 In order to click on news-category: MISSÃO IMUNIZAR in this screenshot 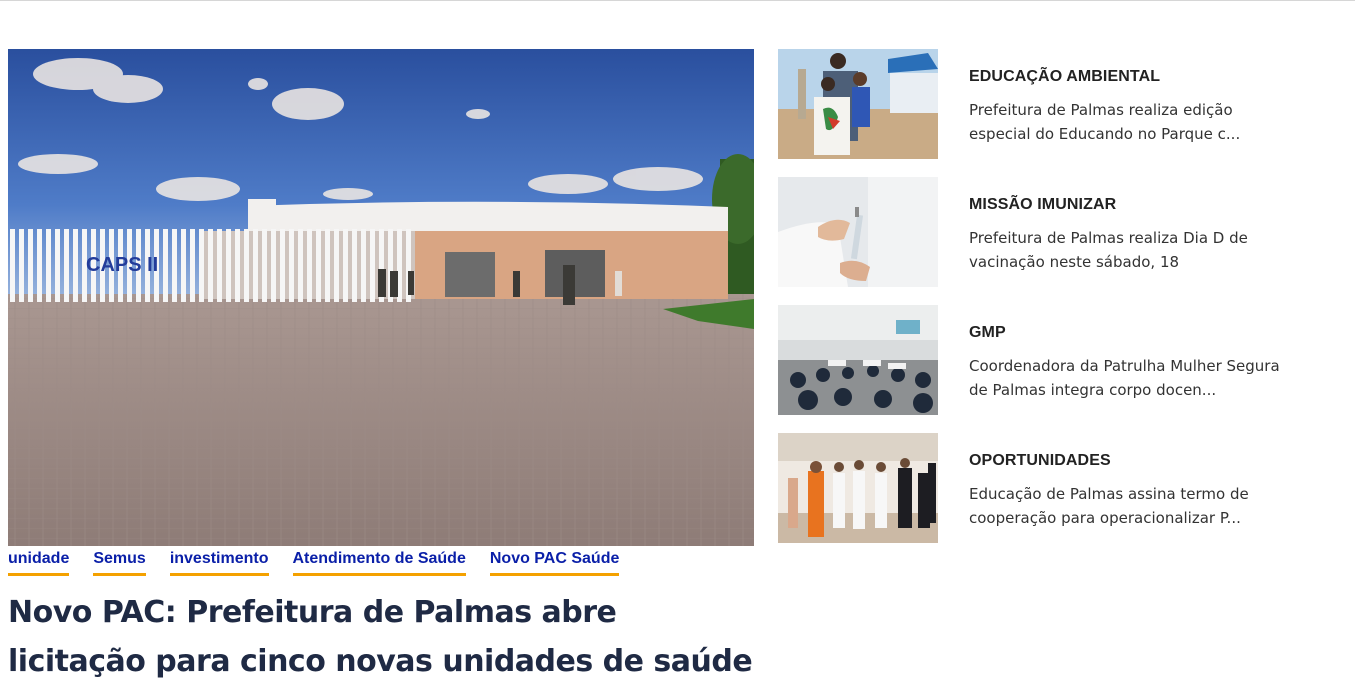, I will do `click(1134, 205)`.